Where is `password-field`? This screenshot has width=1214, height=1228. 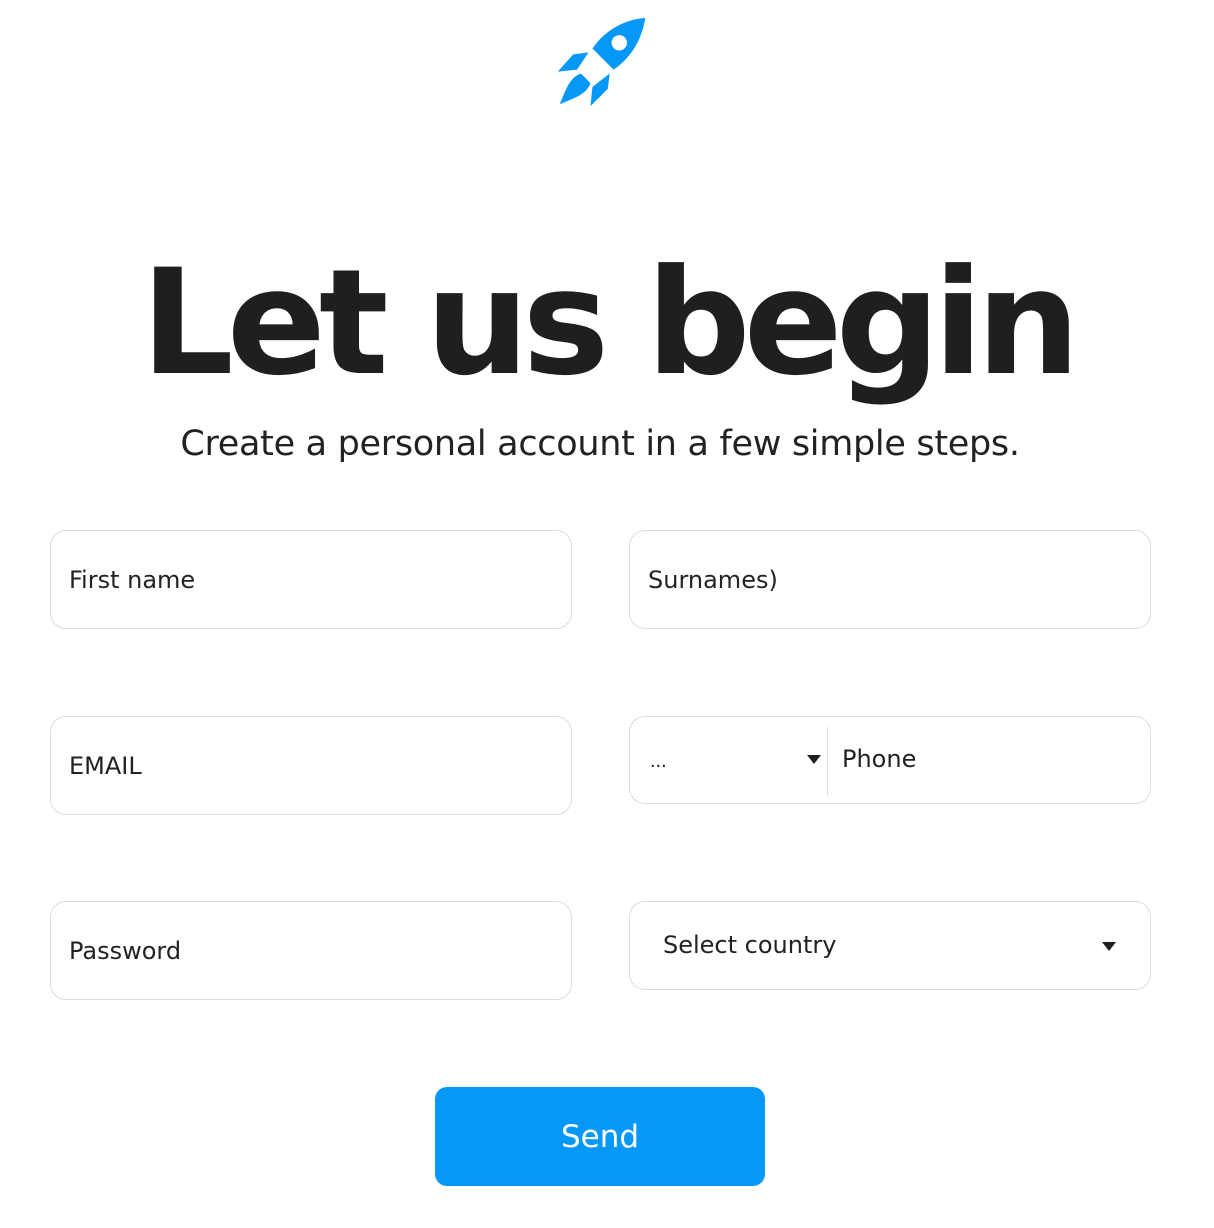 password-field is located at coordinates (311, 950).